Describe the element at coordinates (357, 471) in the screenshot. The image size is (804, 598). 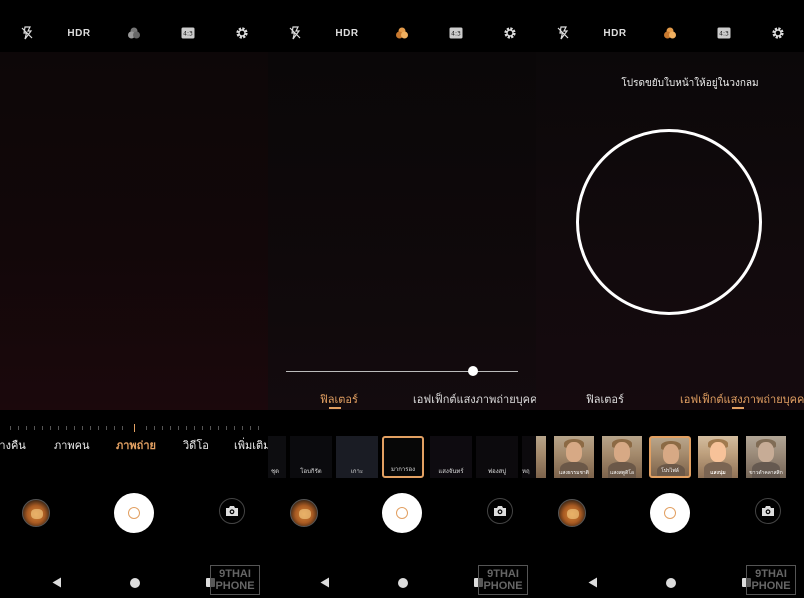
I see `filter-label: เกาะ` at that location.